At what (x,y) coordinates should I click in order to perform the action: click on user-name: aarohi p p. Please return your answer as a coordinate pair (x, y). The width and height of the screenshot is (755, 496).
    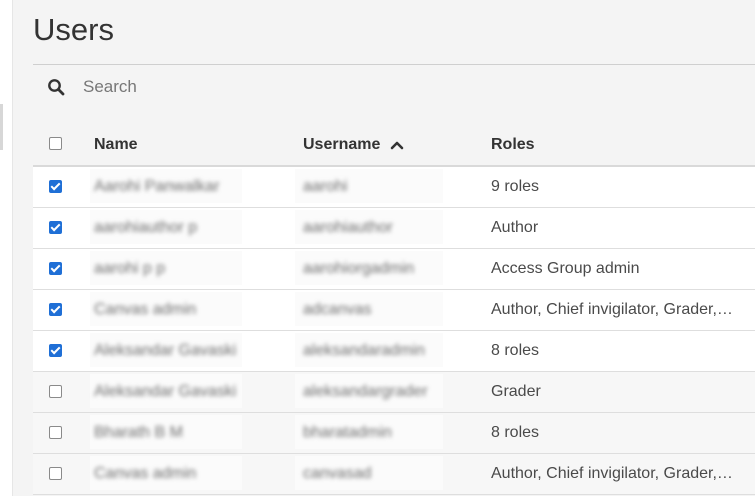
    Looking at the image, I should click on (130, 268).